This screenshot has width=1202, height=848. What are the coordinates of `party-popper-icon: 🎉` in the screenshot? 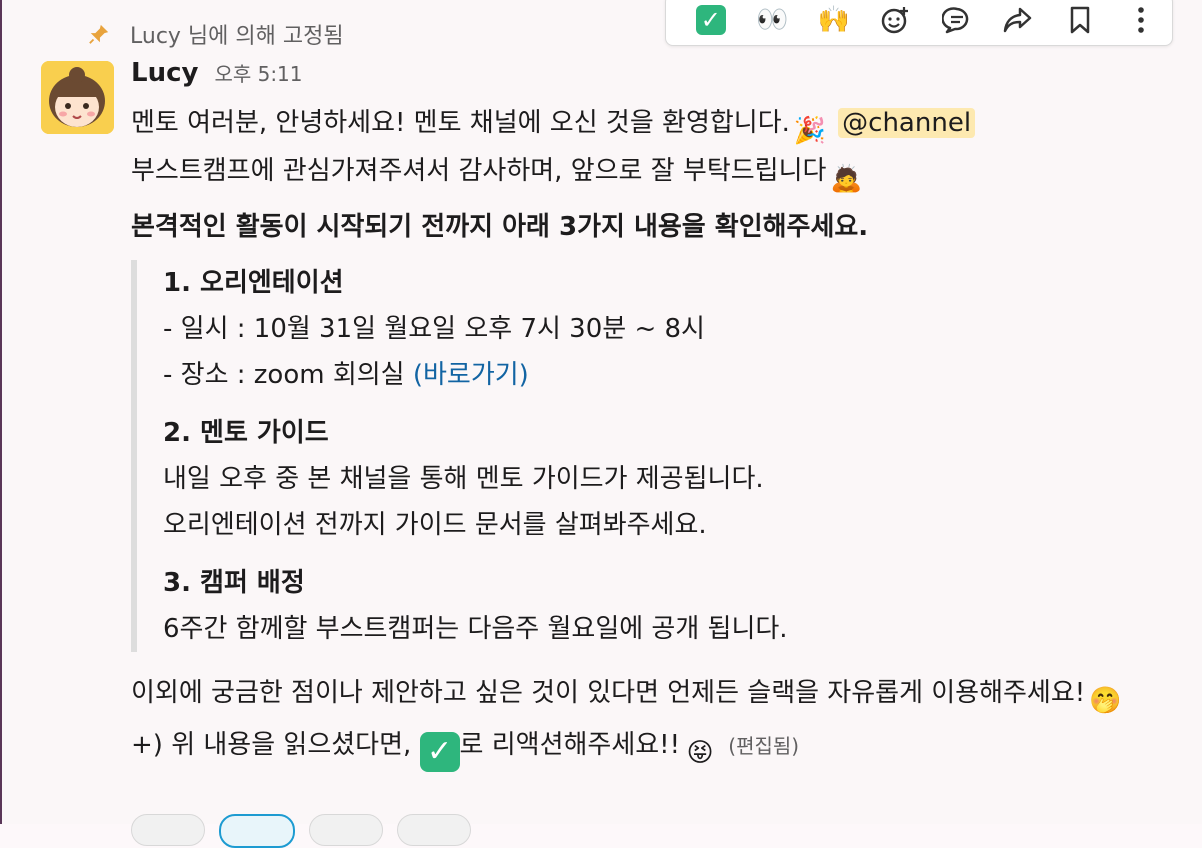 It's located at (810, 128).